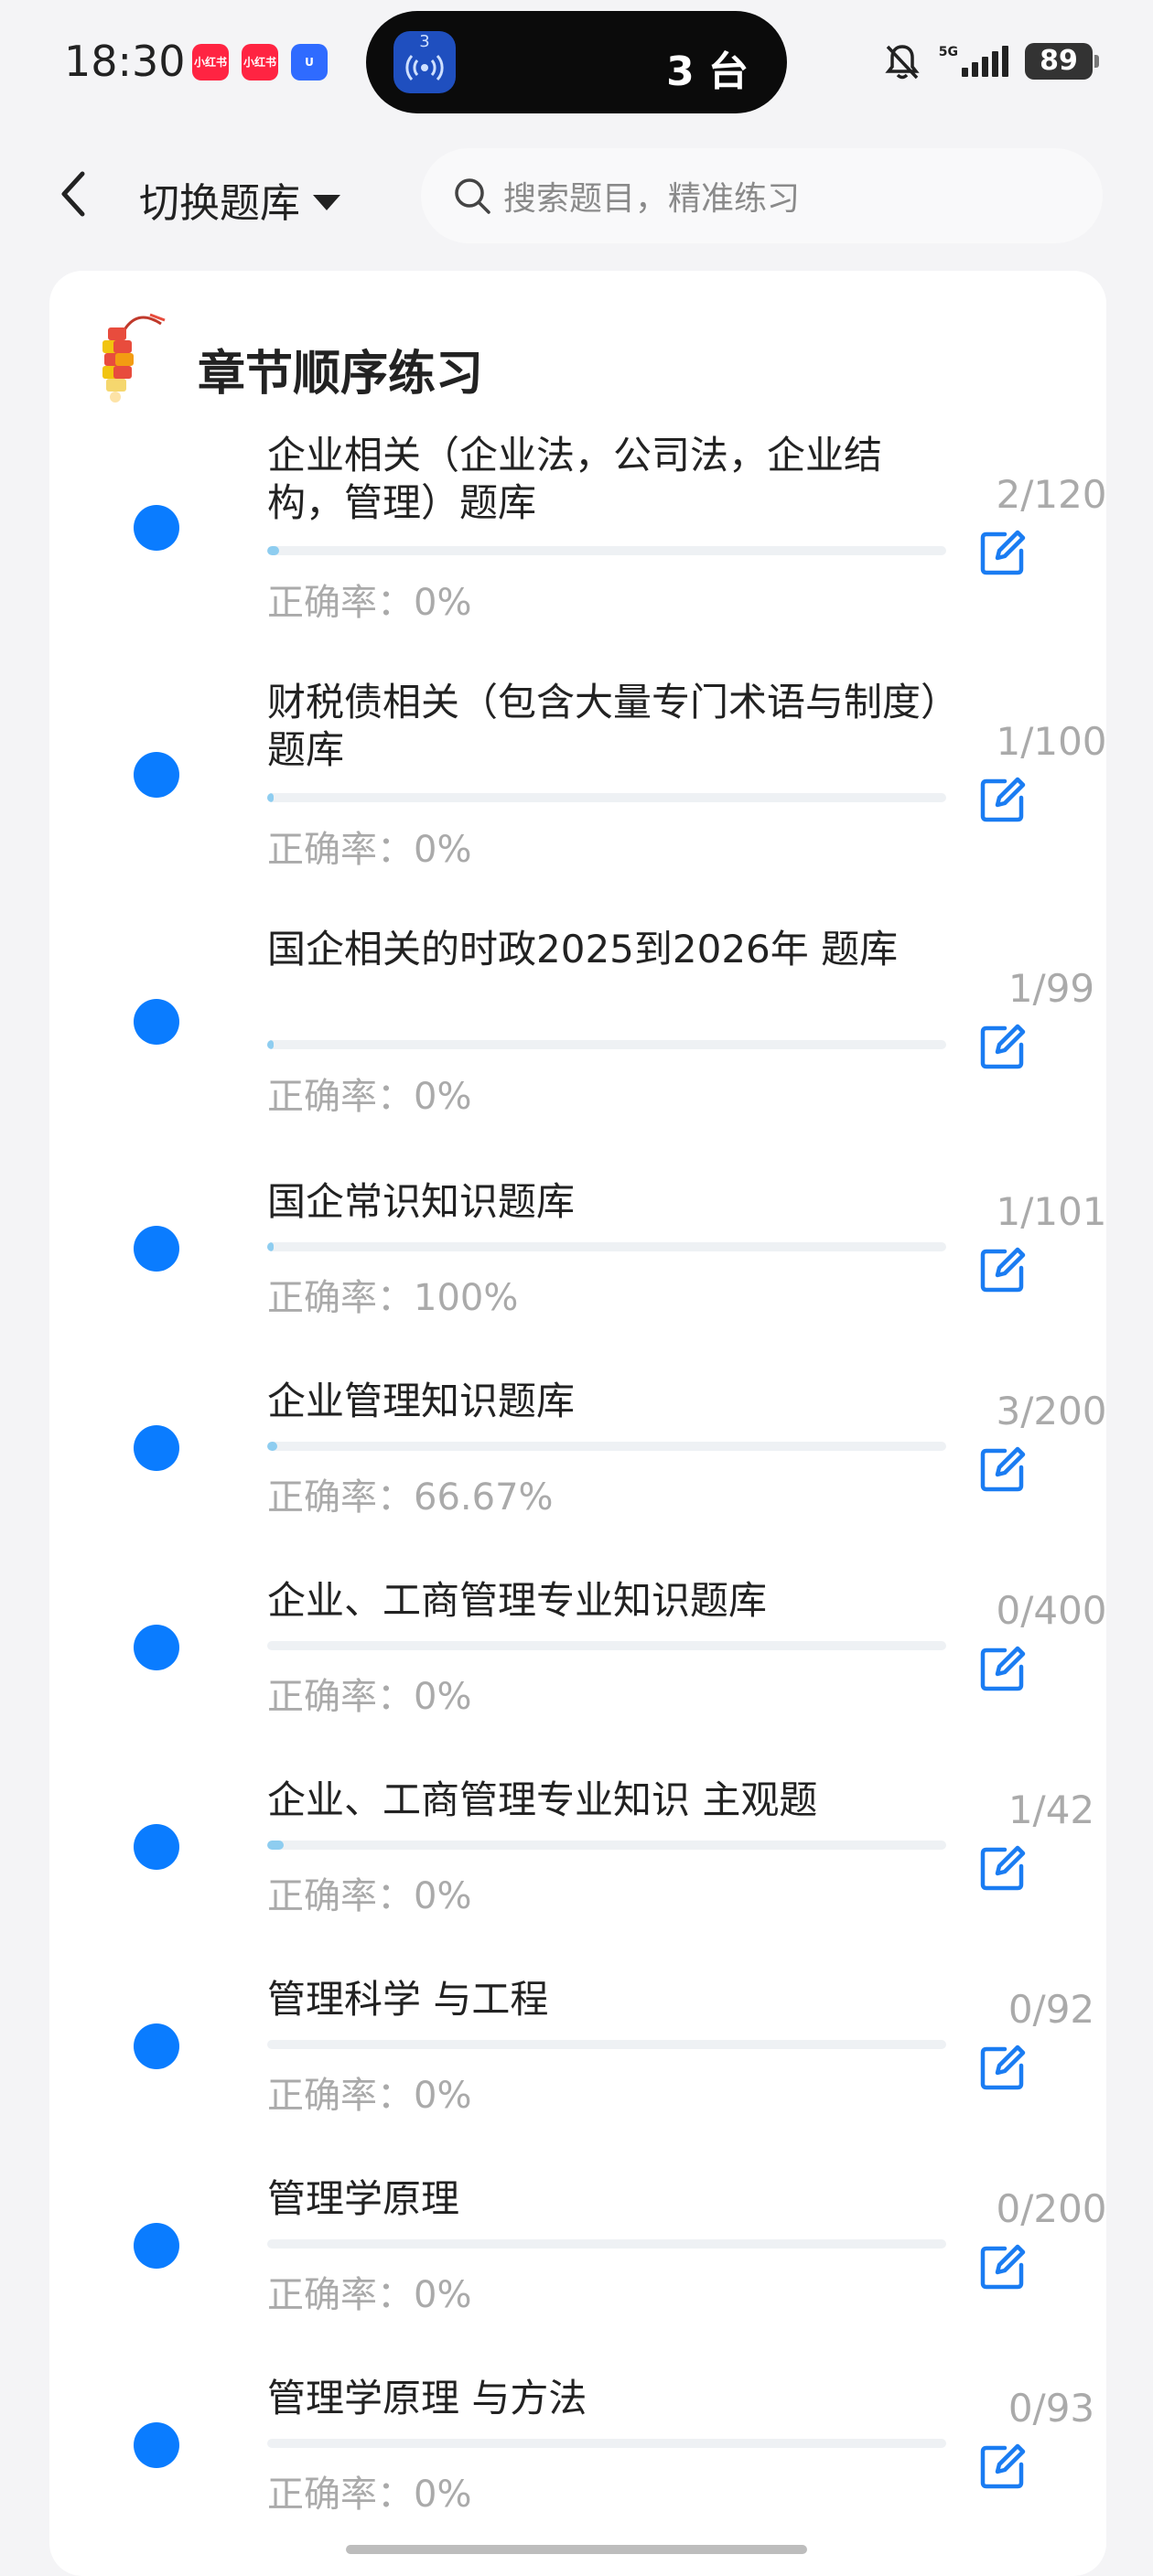 The image size is (1153, 2576). What do you see at coordinates (1051, 741) in the screenshot?
I see `progress-count: 1/100` at bounding box center [1051, 741].